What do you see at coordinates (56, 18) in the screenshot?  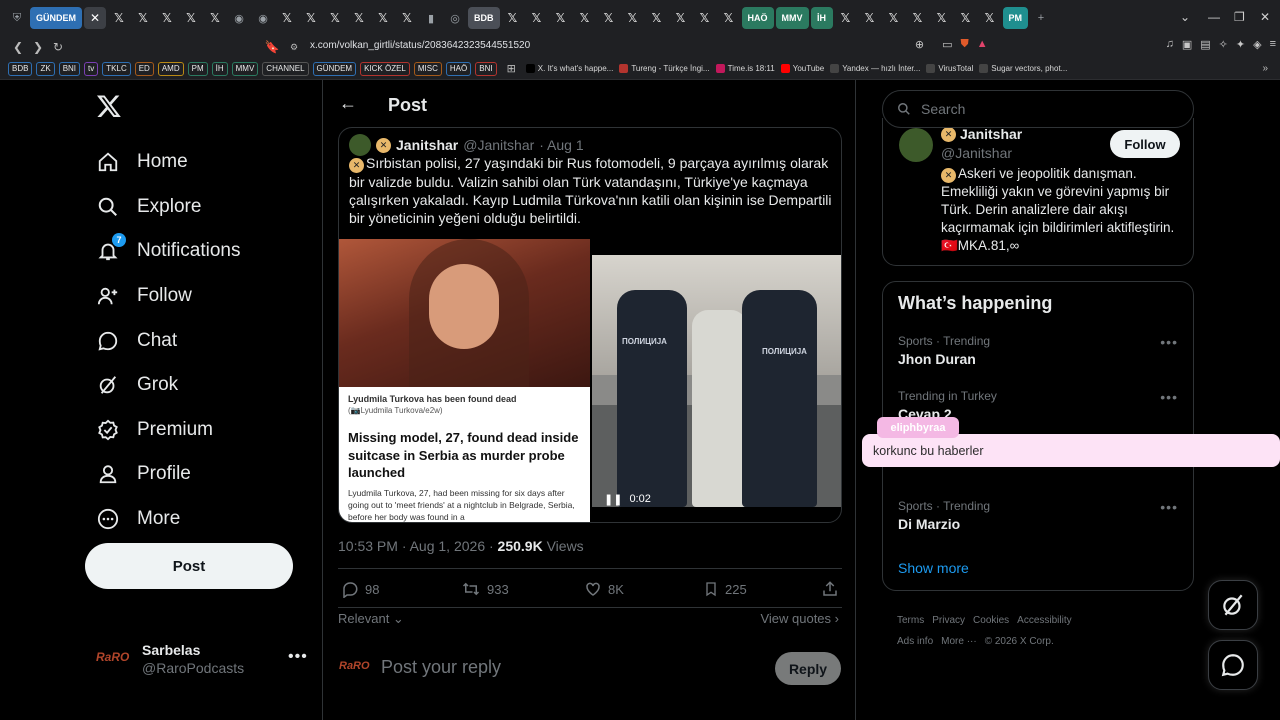 I see `tab-gündem: GÜNDEM` at bounding box center [56, 18].